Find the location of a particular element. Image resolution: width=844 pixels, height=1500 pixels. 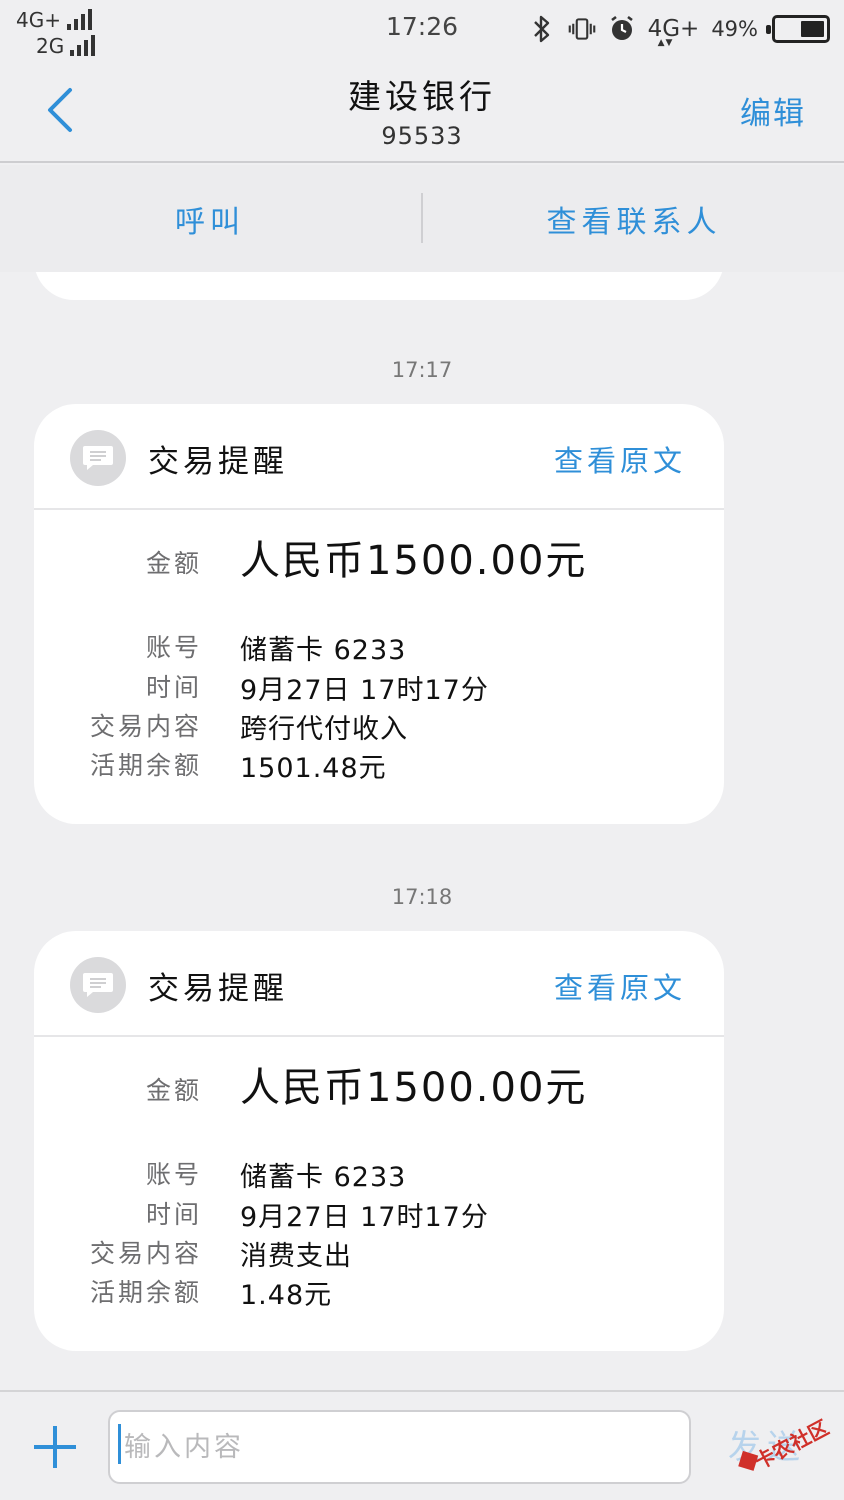

network-right-label: 4G+ is located at coordinates (673, 29).